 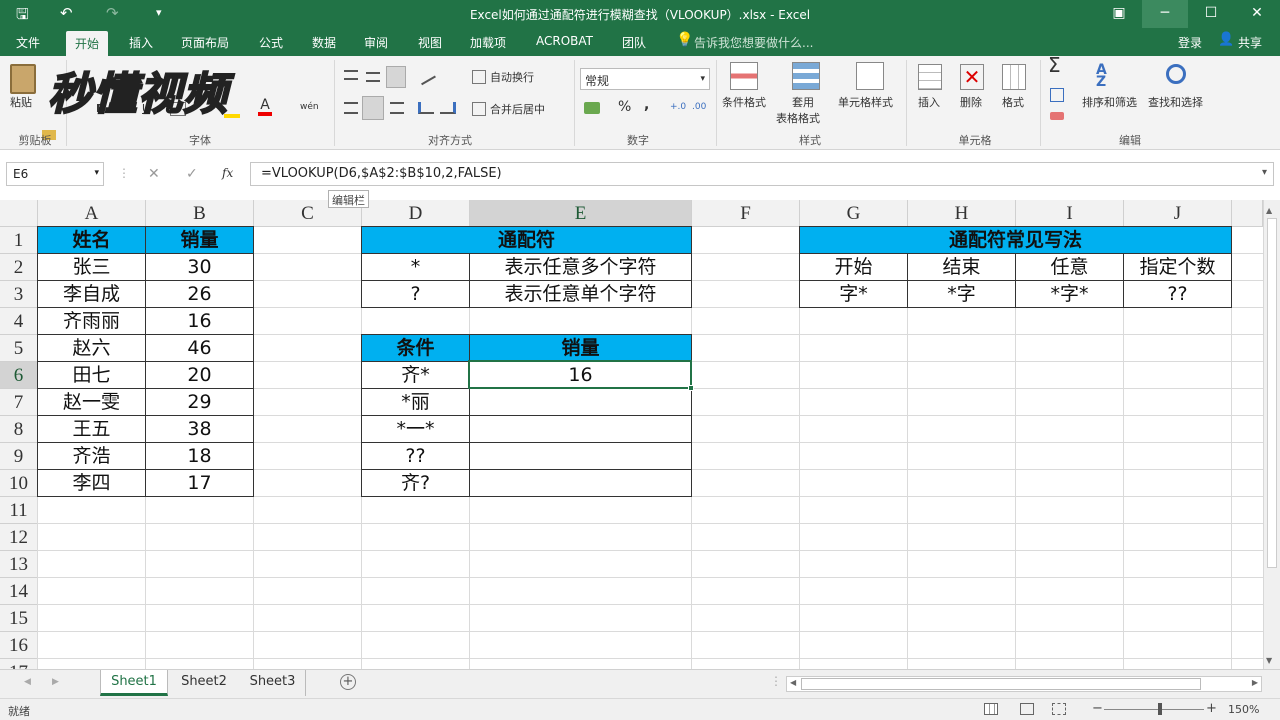 What do you see at coordinates (971, 103) in the screenshot?
I see `delete-cells-button: 删除` at bounding box center [971, 103].